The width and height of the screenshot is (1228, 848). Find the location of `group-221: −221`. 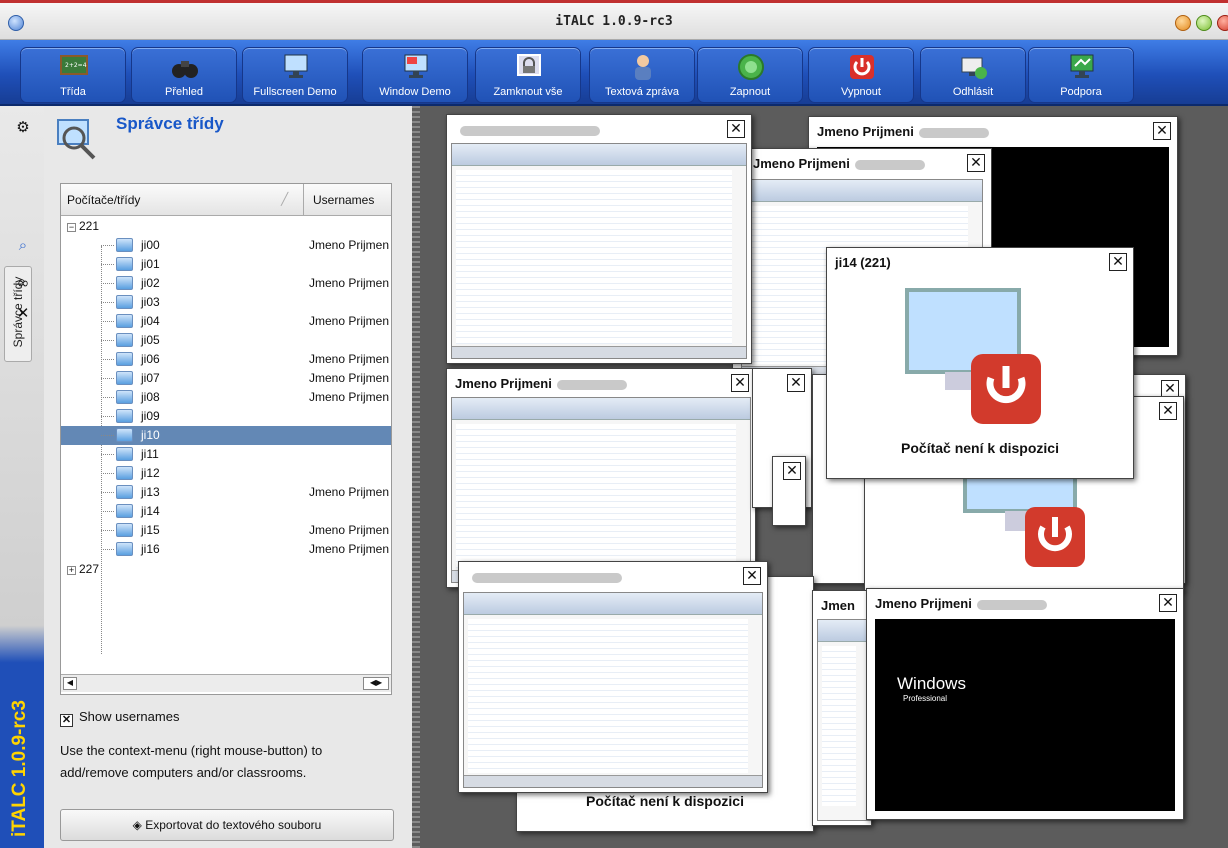

group-221: −221 is located at coordinates (83, 226).